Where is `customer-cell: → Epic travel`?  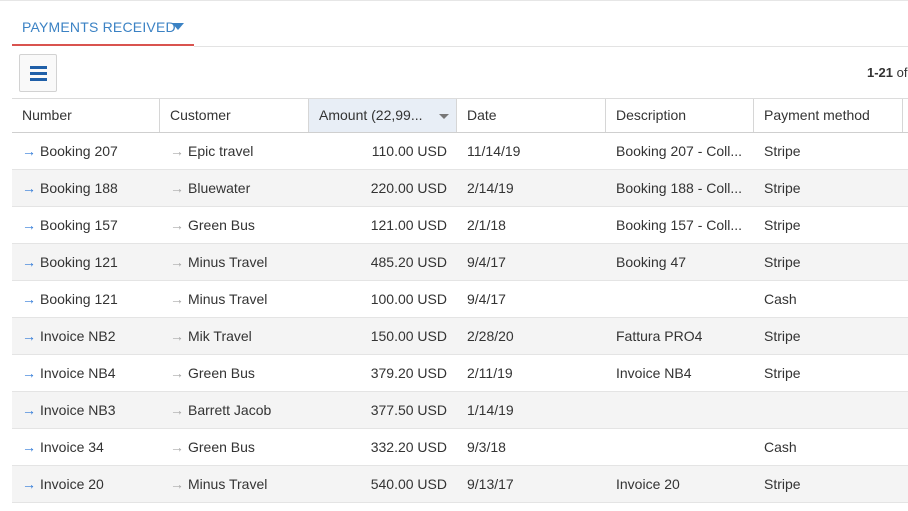 customer-cell: → Epic travel is located at coordinates (239, 151).